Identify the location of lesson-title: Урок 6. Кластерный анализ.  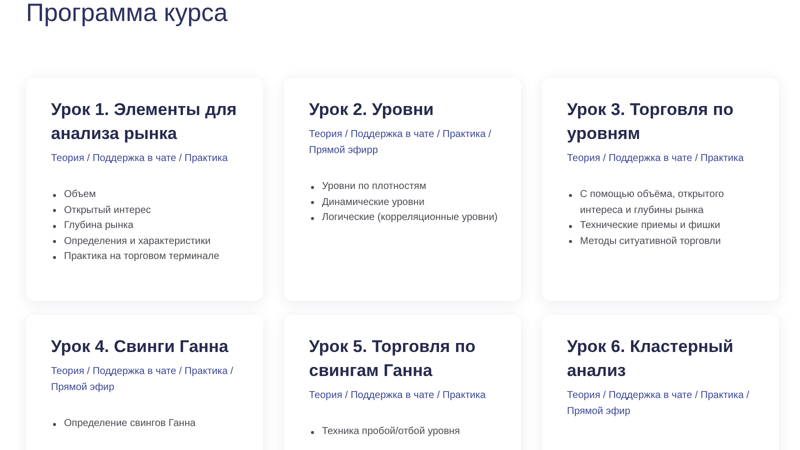
(650, 359).